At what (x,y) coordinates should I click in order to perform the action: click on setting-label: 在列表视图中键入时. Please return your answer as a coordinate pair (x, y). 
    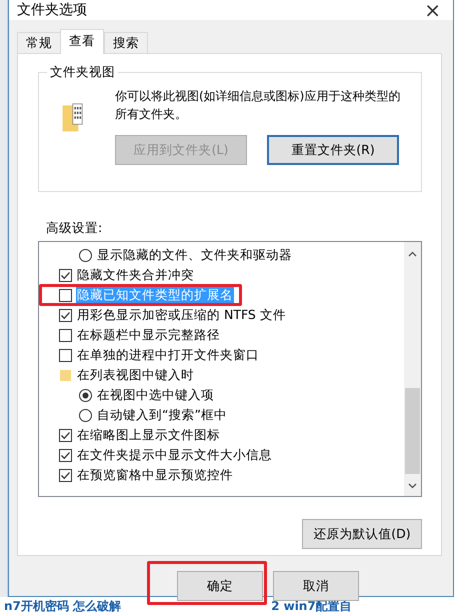
    Looking at the image, I should click on (135, 375).